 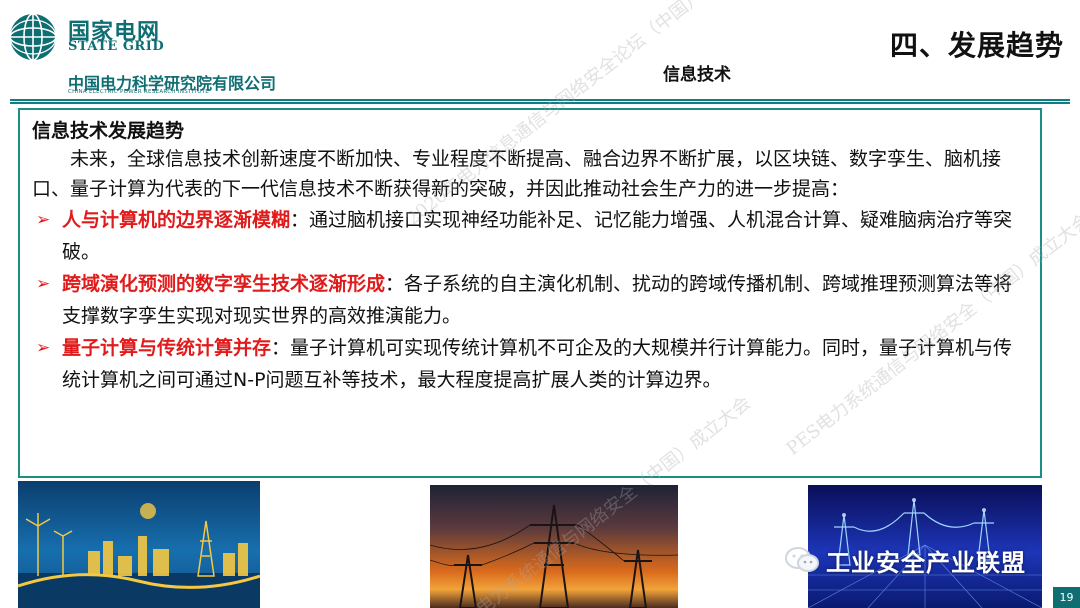 What do you see at coordinates (977, 45) in the screenshot?
I see `section-title: 四、发展趋势` at bounding box center [977, 45].